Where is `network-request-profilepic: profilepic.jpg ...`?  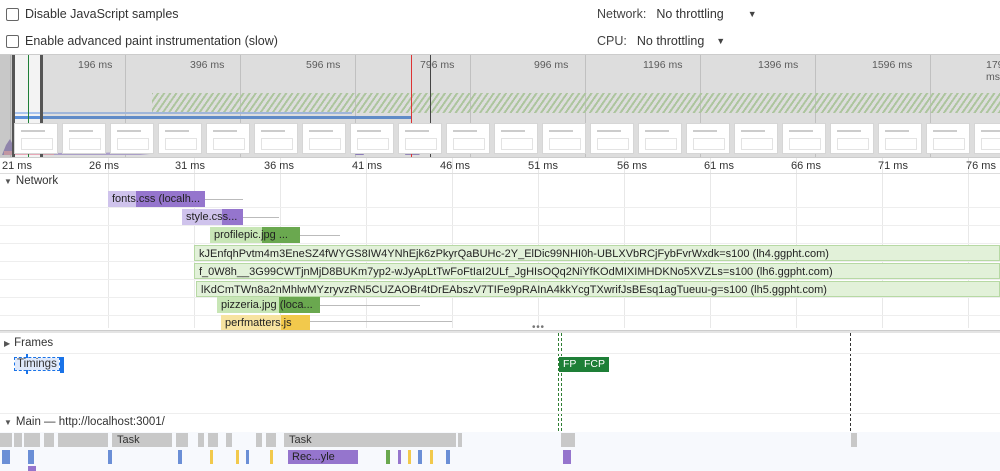 network-request-profilepic: profilepic.jpg ... is located at coordinates (255, 235).